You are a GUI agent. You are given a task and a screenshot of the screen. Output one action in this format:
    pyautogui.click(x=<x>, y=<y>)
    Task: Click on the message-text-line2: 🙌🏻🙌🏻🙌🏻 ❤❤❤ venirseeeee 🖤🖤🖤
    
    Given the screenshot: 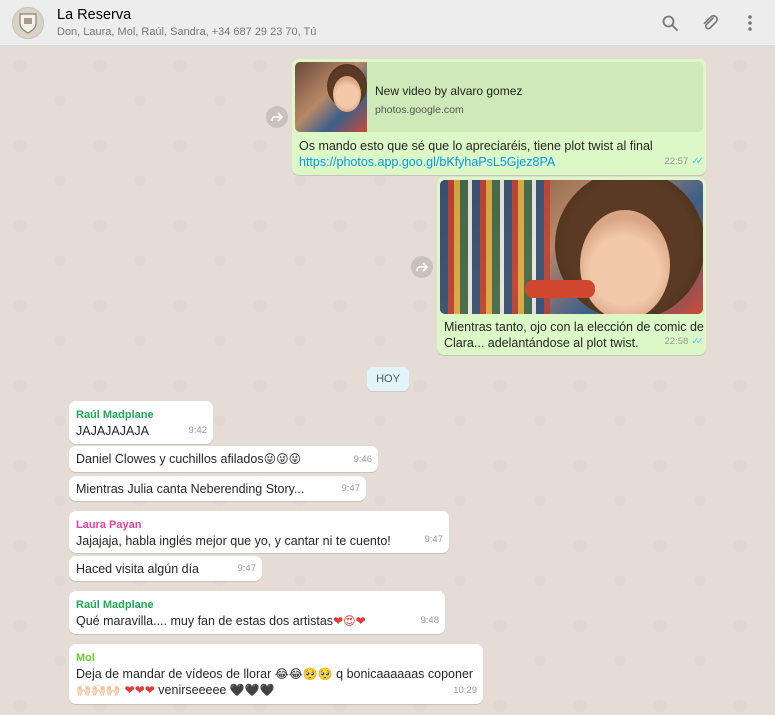 What is the action you would take?
    pyautogui.click(x=175, y=690)
    